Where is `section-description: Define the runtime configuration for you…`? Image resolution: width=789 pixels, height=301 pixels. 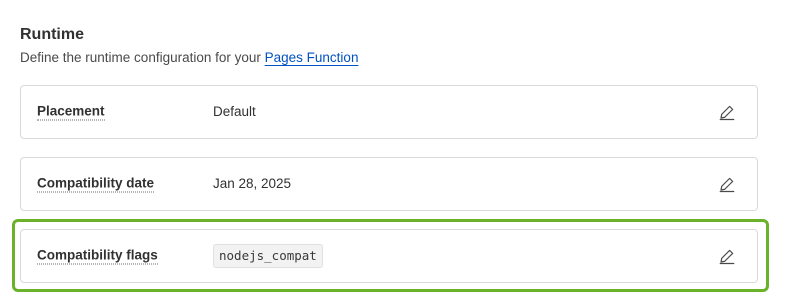 section-description: Define the runtime configuration for you… is located at coordinates (189, 57).